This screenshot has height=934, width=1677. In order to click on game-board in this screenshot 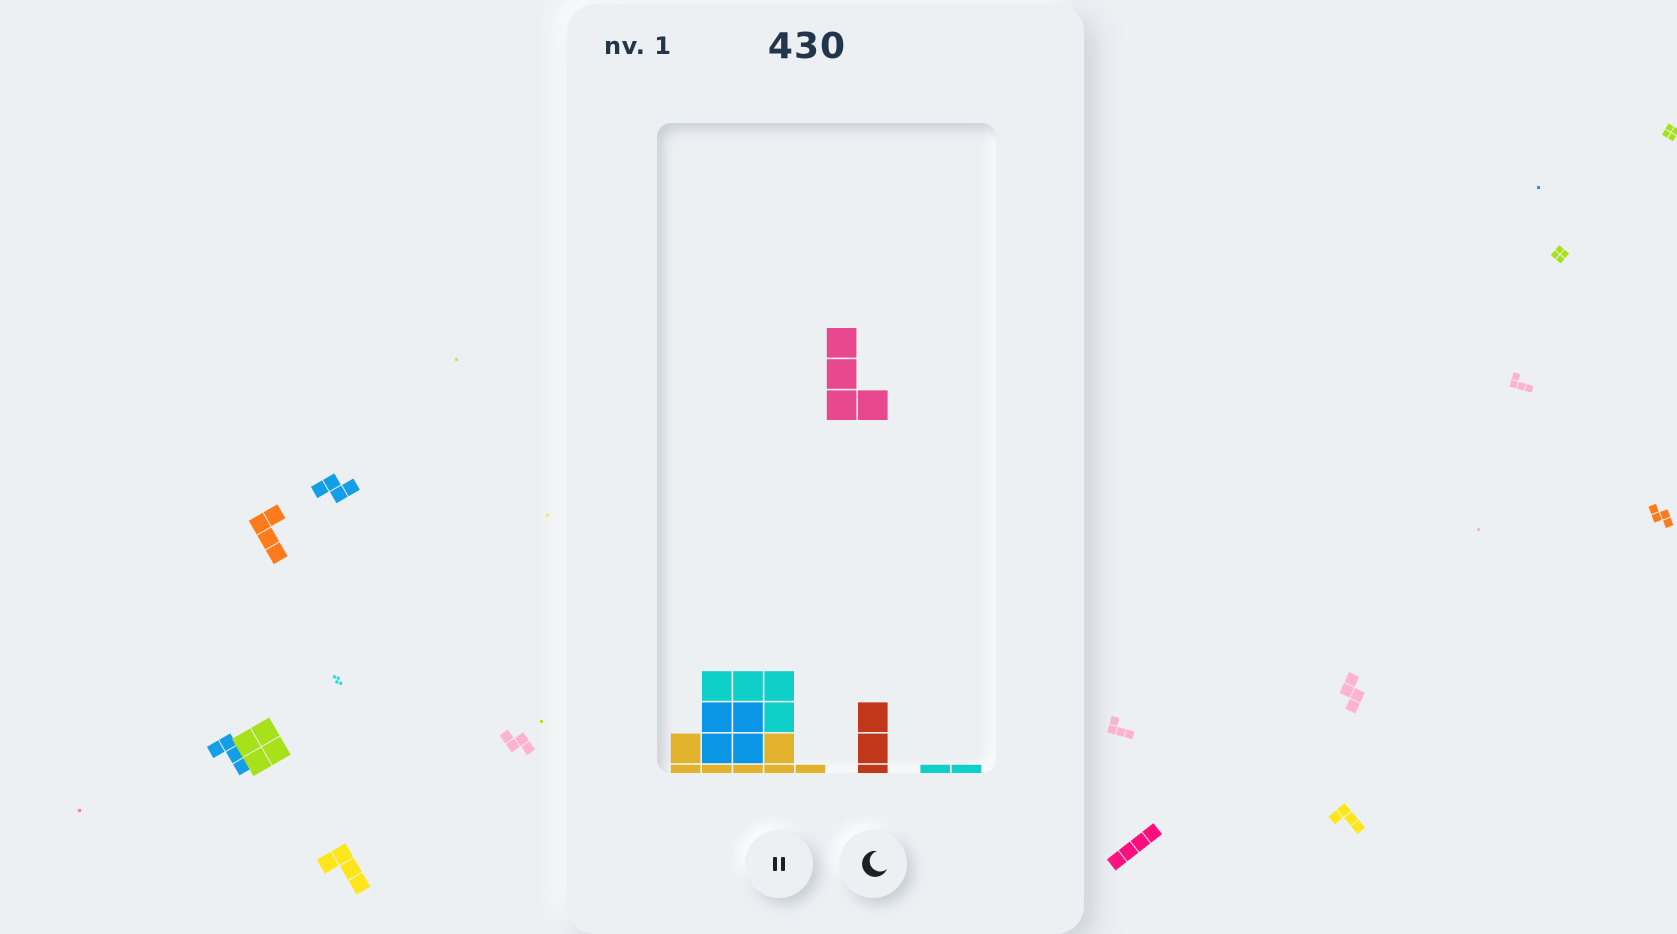, I will do `click(826, 448)`.